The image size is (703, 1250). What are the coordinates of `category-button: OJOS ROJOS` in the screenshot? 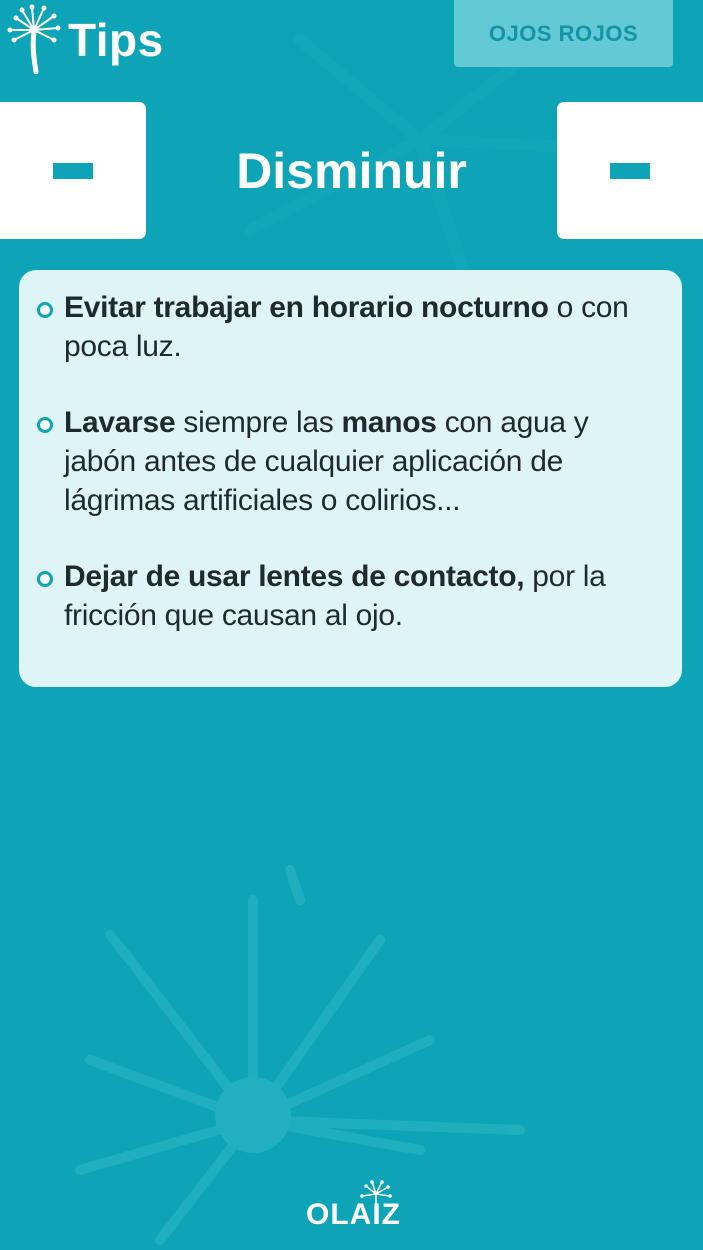 It's located at (563, 33).